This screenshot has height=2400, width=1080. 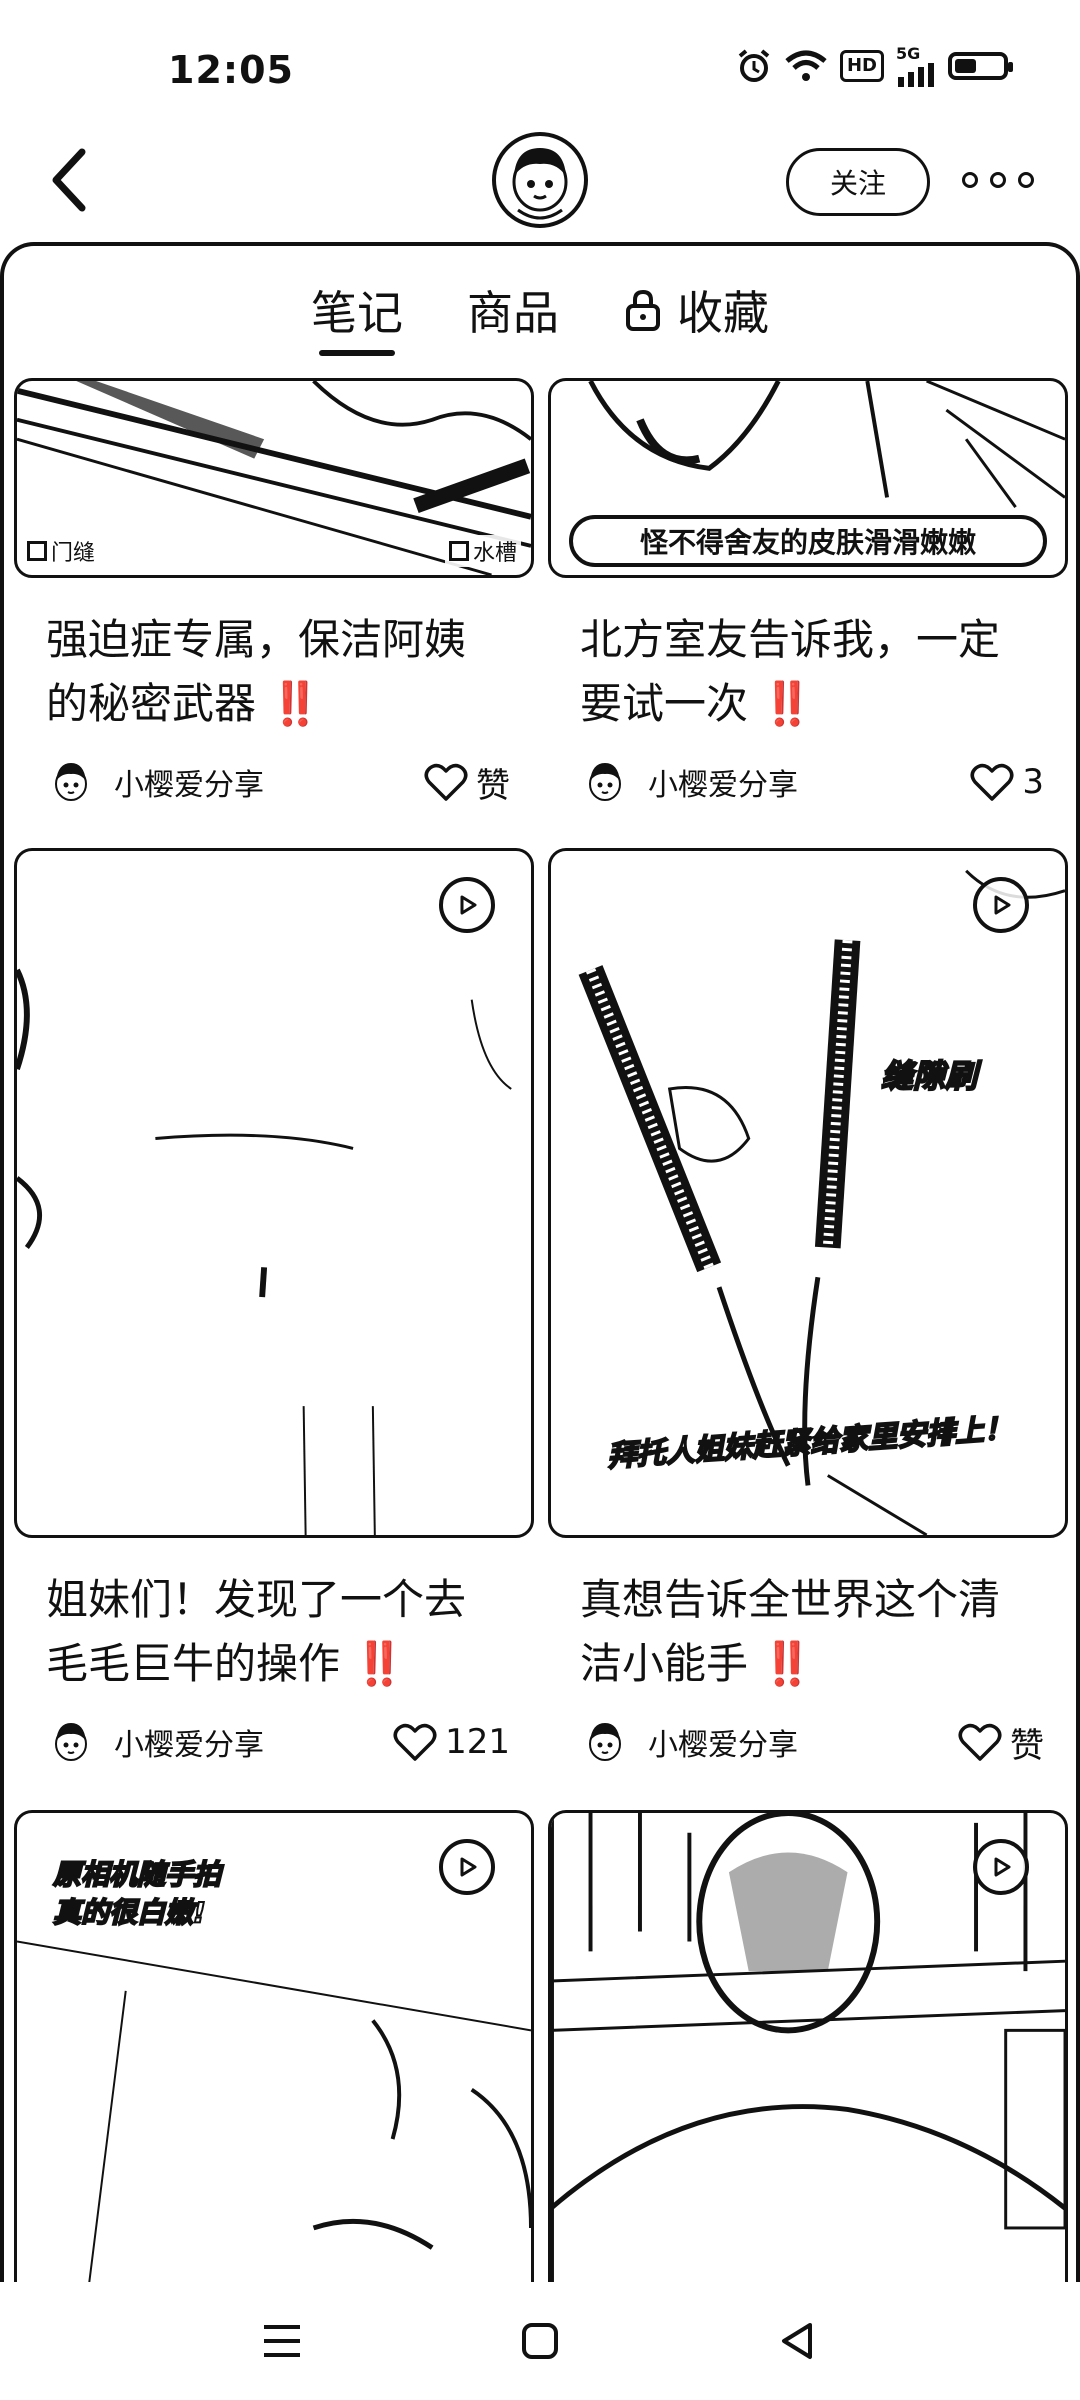 I want to click on system-navigation-bar, so click(x=540, y=2341).